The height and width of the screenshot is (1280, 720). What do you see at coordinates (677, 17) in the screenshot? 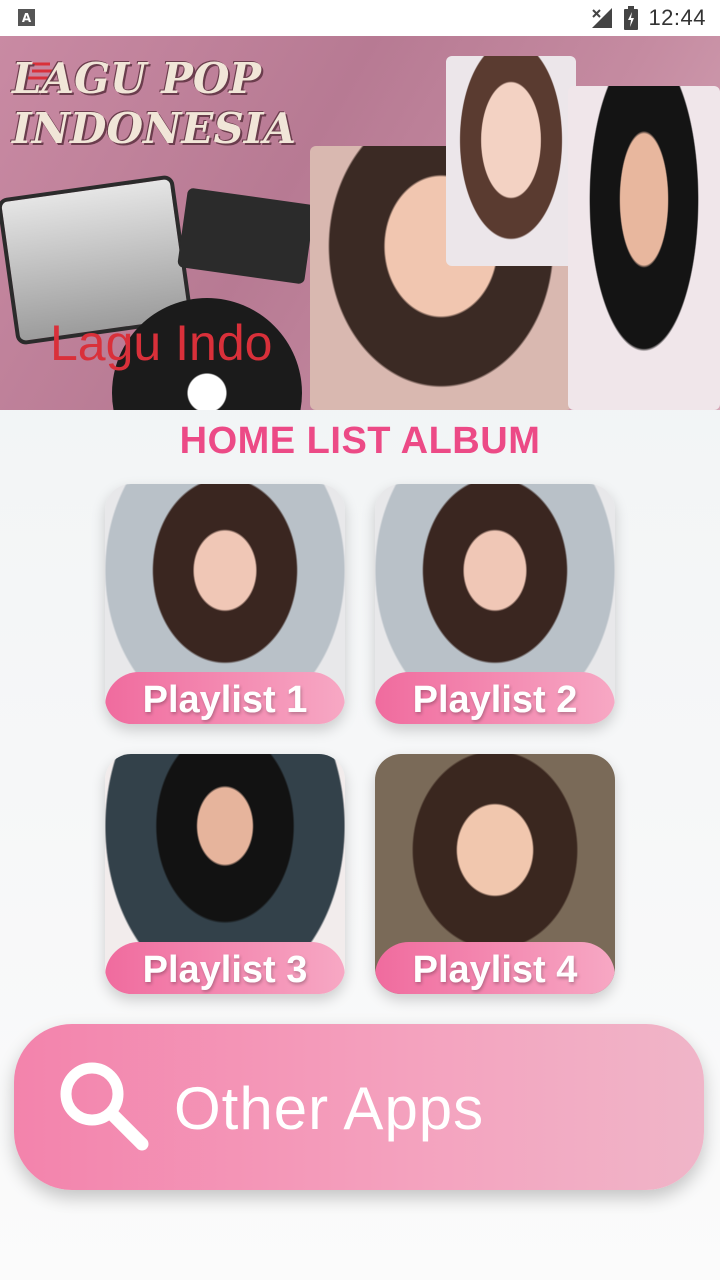
I see `status-time: 12:44` at bounding box center [677, 17].